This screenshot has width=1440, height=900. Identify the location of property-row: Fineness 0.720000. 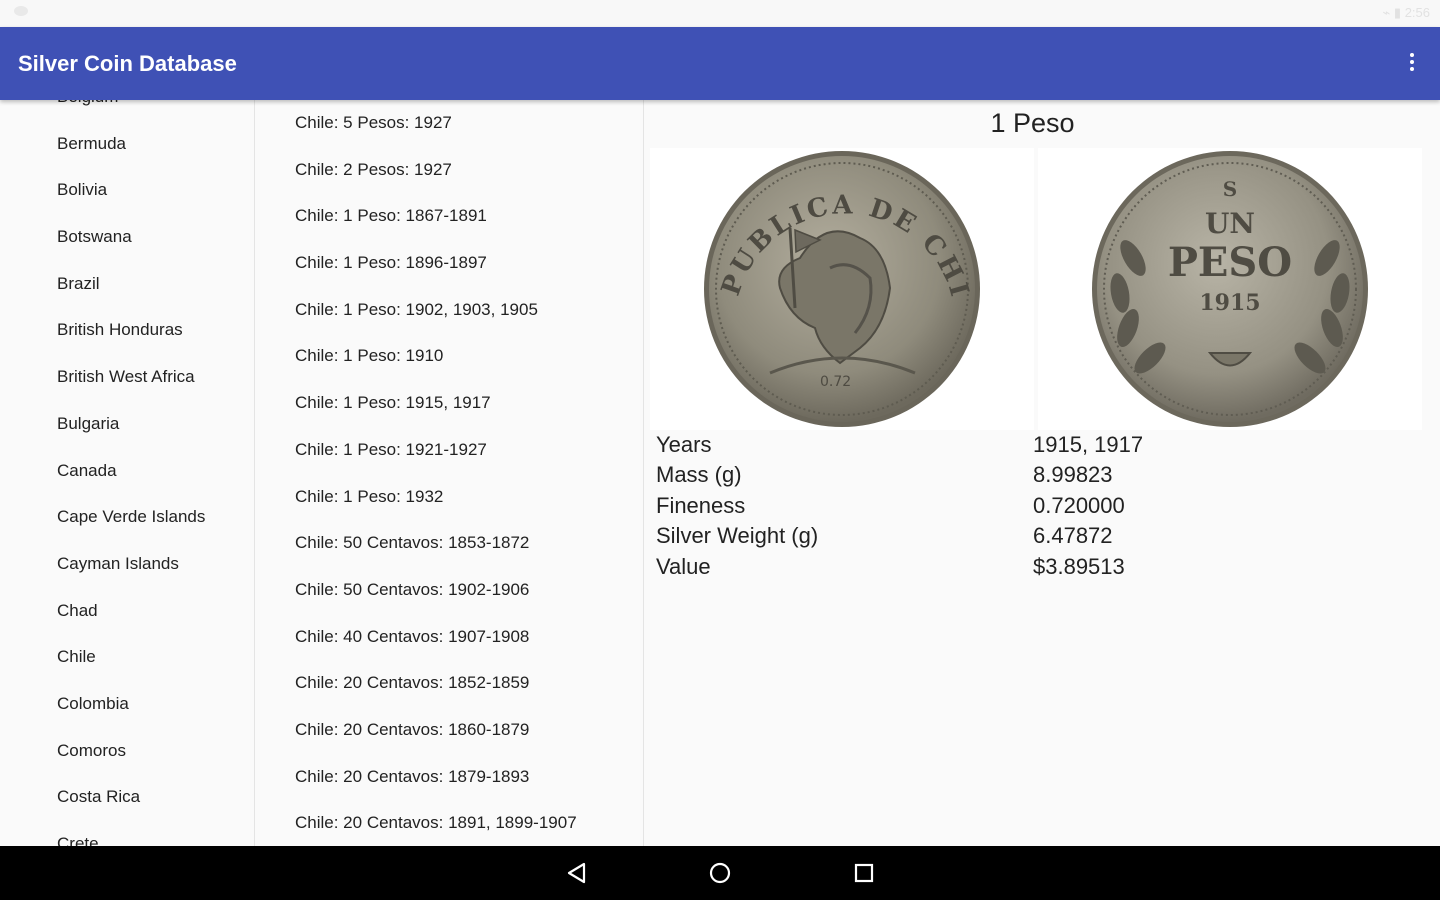
(1041, 506).